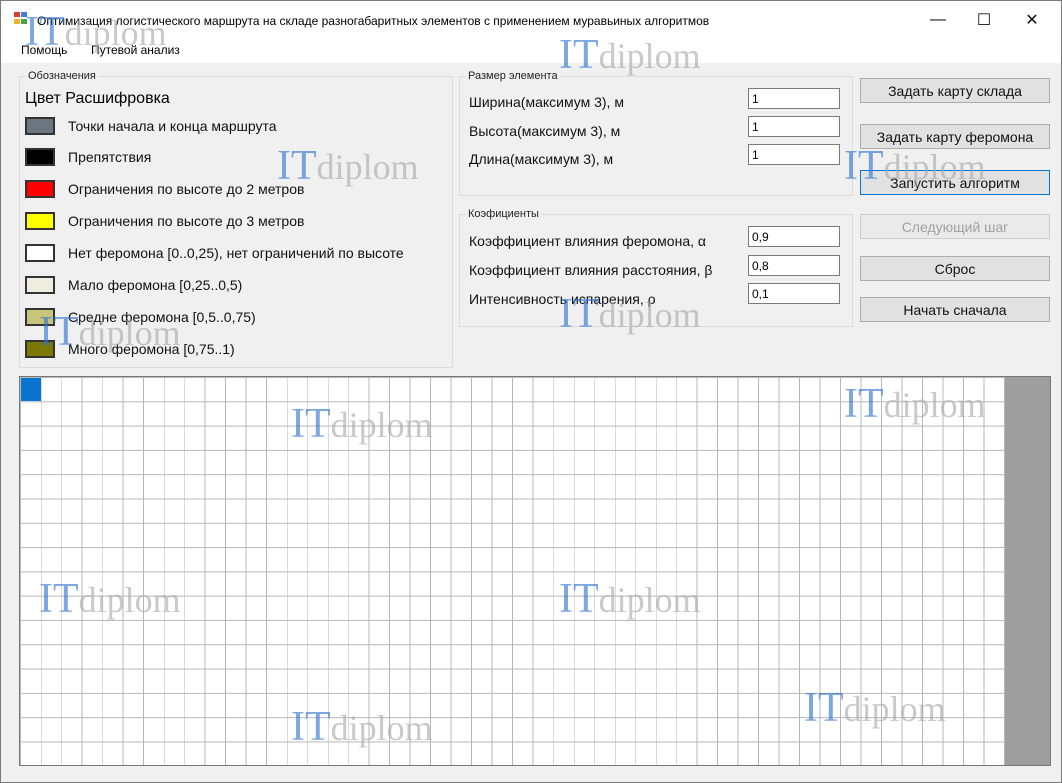  Describe the element at coordinates (955, 136) in the screenshot. I see `set-pheromone-map-button: Задать карту феромона` at that location.